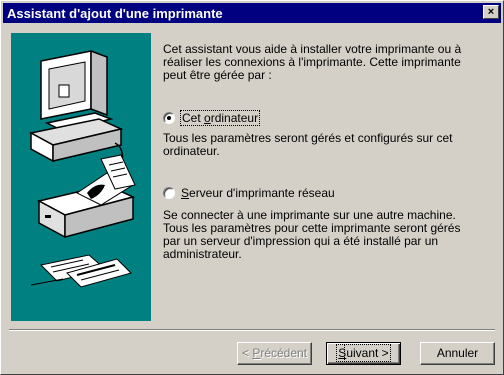 This screenshot has width=504, height=375. I want to click on description-line: ordinateur., so click(191, 151).